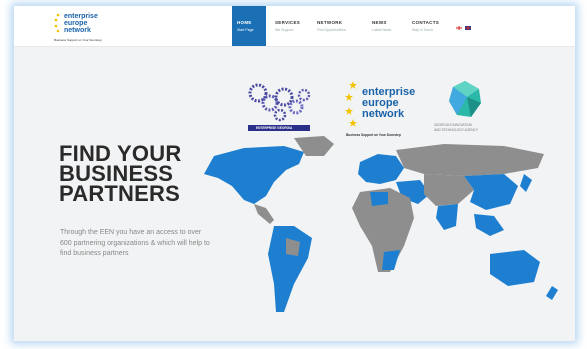  I want to click on region-russia, so click(470, 160).